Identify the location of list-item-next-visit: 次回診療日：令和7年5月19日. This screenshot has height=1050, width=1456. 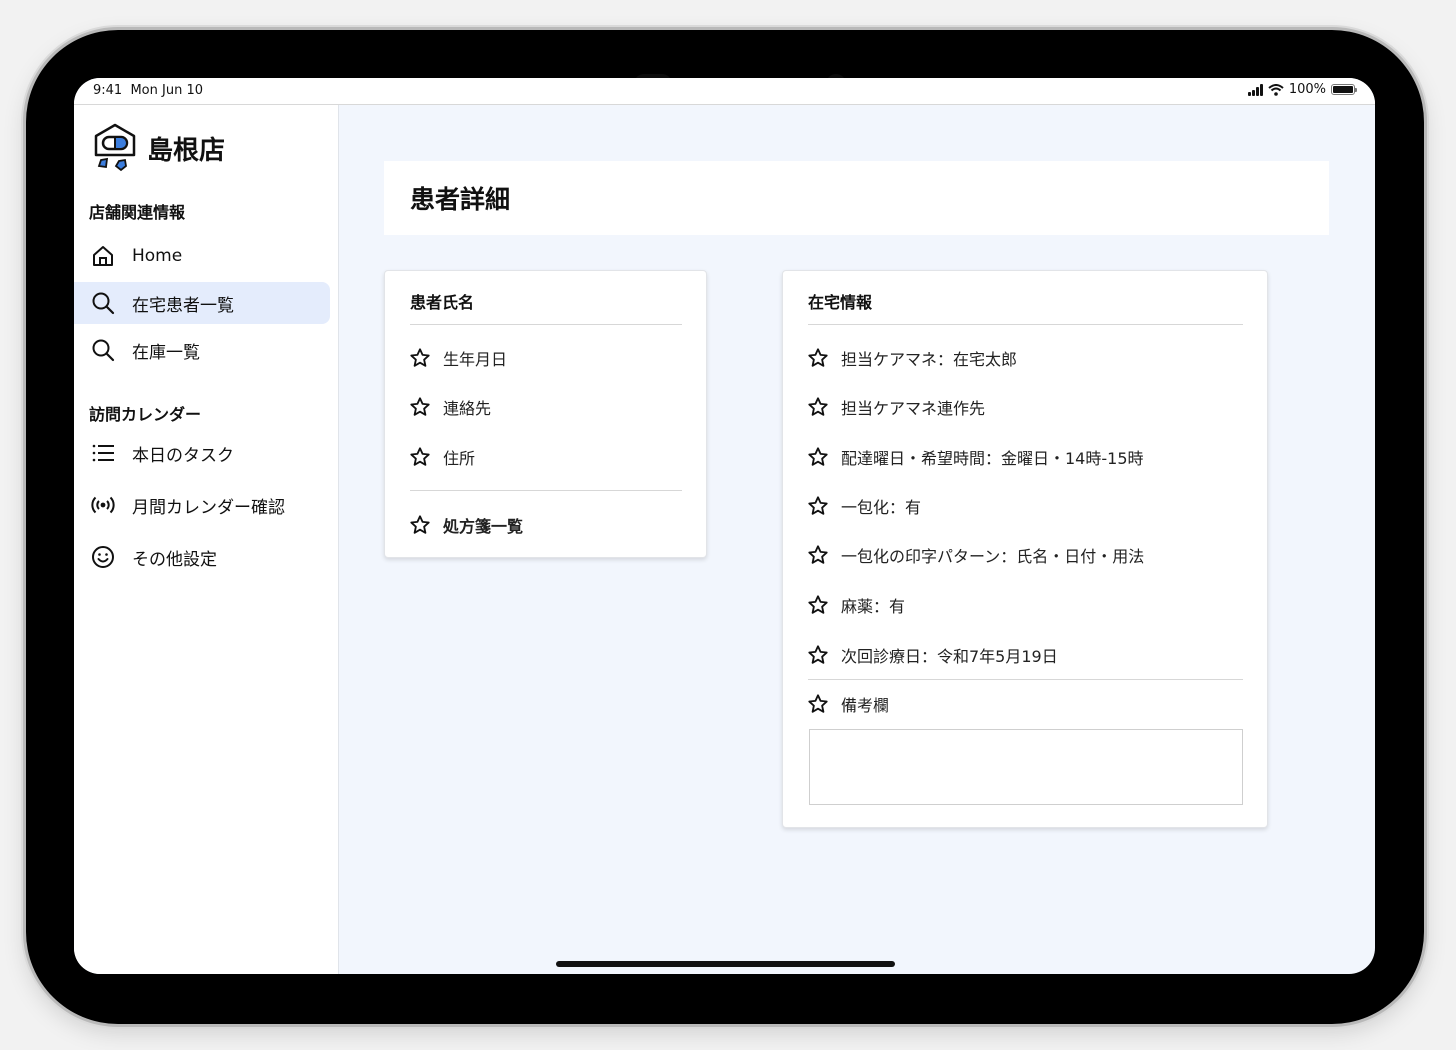
(932, 655).